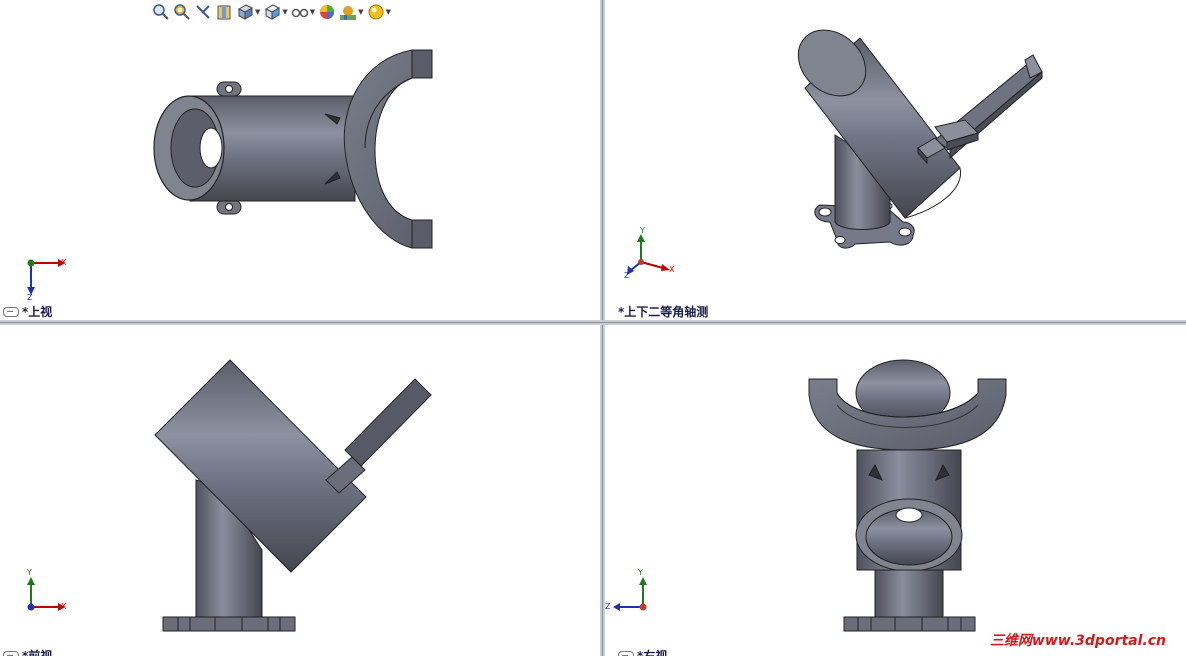 The height and width of the screenshot is (656, 1186). Describe the element at coordinates (920, 139) in the screenshot. I see `model-isometric-view` at that location.